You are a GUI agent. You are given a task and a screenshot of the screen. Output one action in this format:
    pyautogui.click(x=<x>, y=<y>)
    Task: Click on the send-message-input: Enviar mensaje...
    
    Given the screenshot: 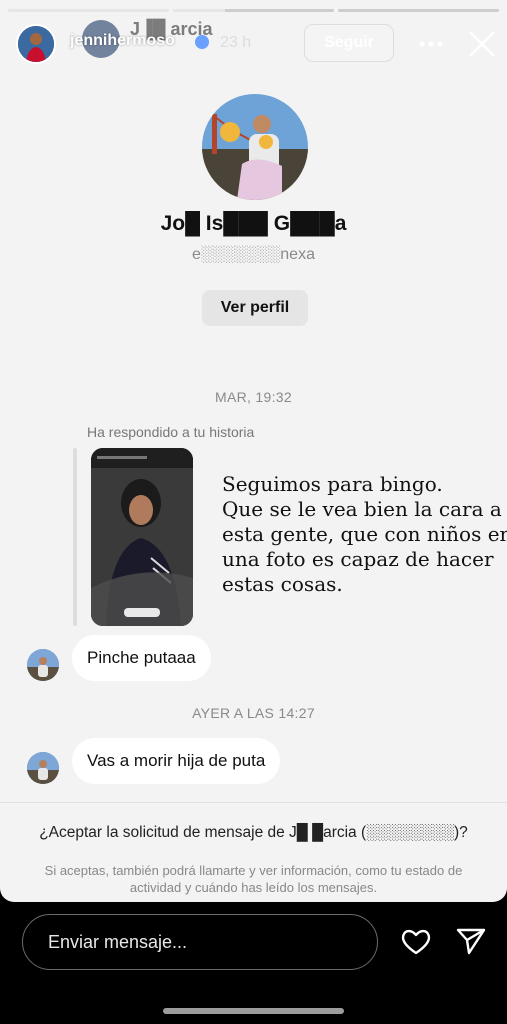 What is the action you would take?
    pyautogui.click(x=200, y=942)
    